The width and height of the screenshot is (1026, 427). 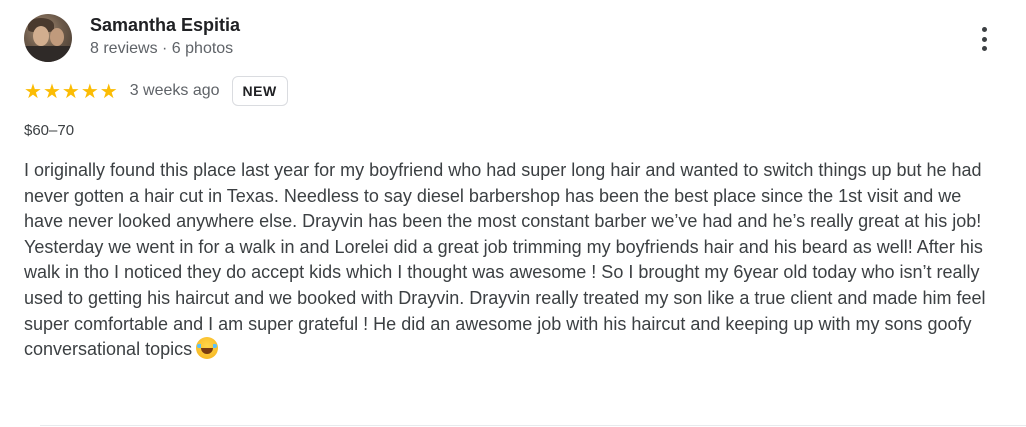 What do you see at coordinates (162, 48) in the screenshot?
I see `reviewer-meta: 8 reviews · 6 photos` at bounding box center [162, 48].